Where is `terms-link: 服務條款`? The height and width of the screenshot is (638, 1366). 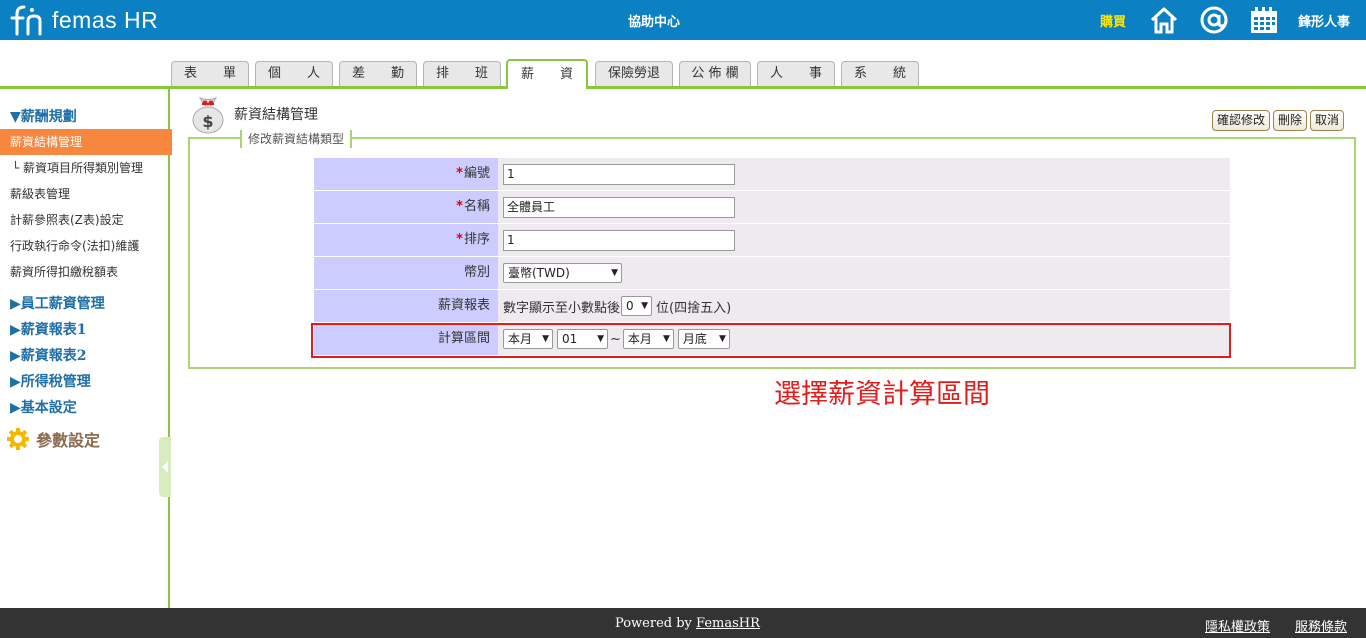
terms-link: 服務條款 is located at coordinates (1321, 625).